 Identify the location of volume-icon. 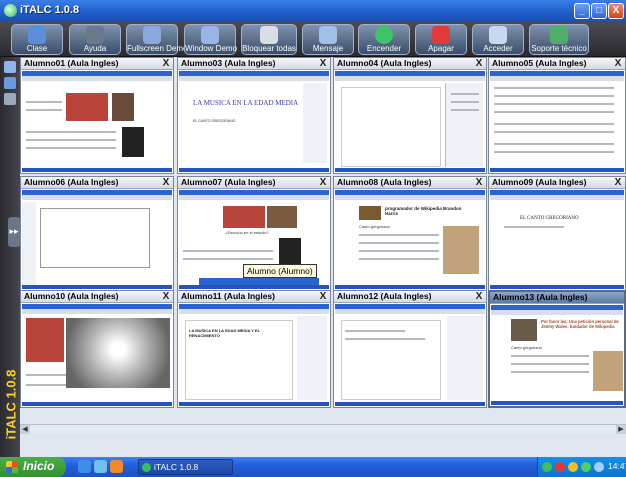
(599, 467).